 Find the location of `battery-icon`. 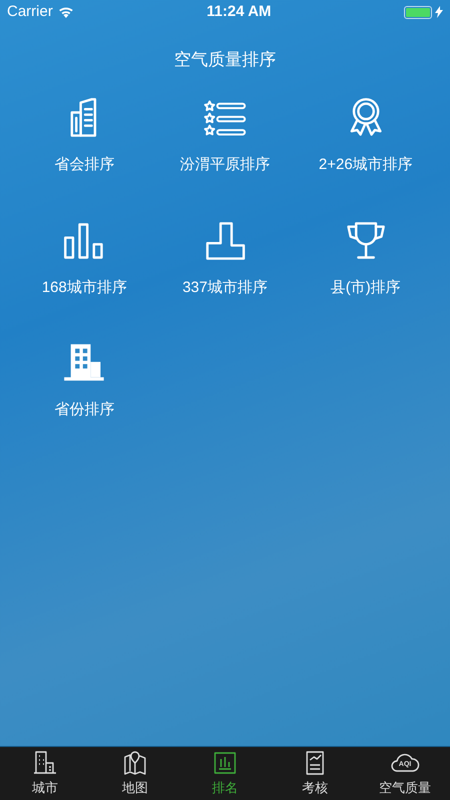

battery-icon is located at coordinates (418, 12).